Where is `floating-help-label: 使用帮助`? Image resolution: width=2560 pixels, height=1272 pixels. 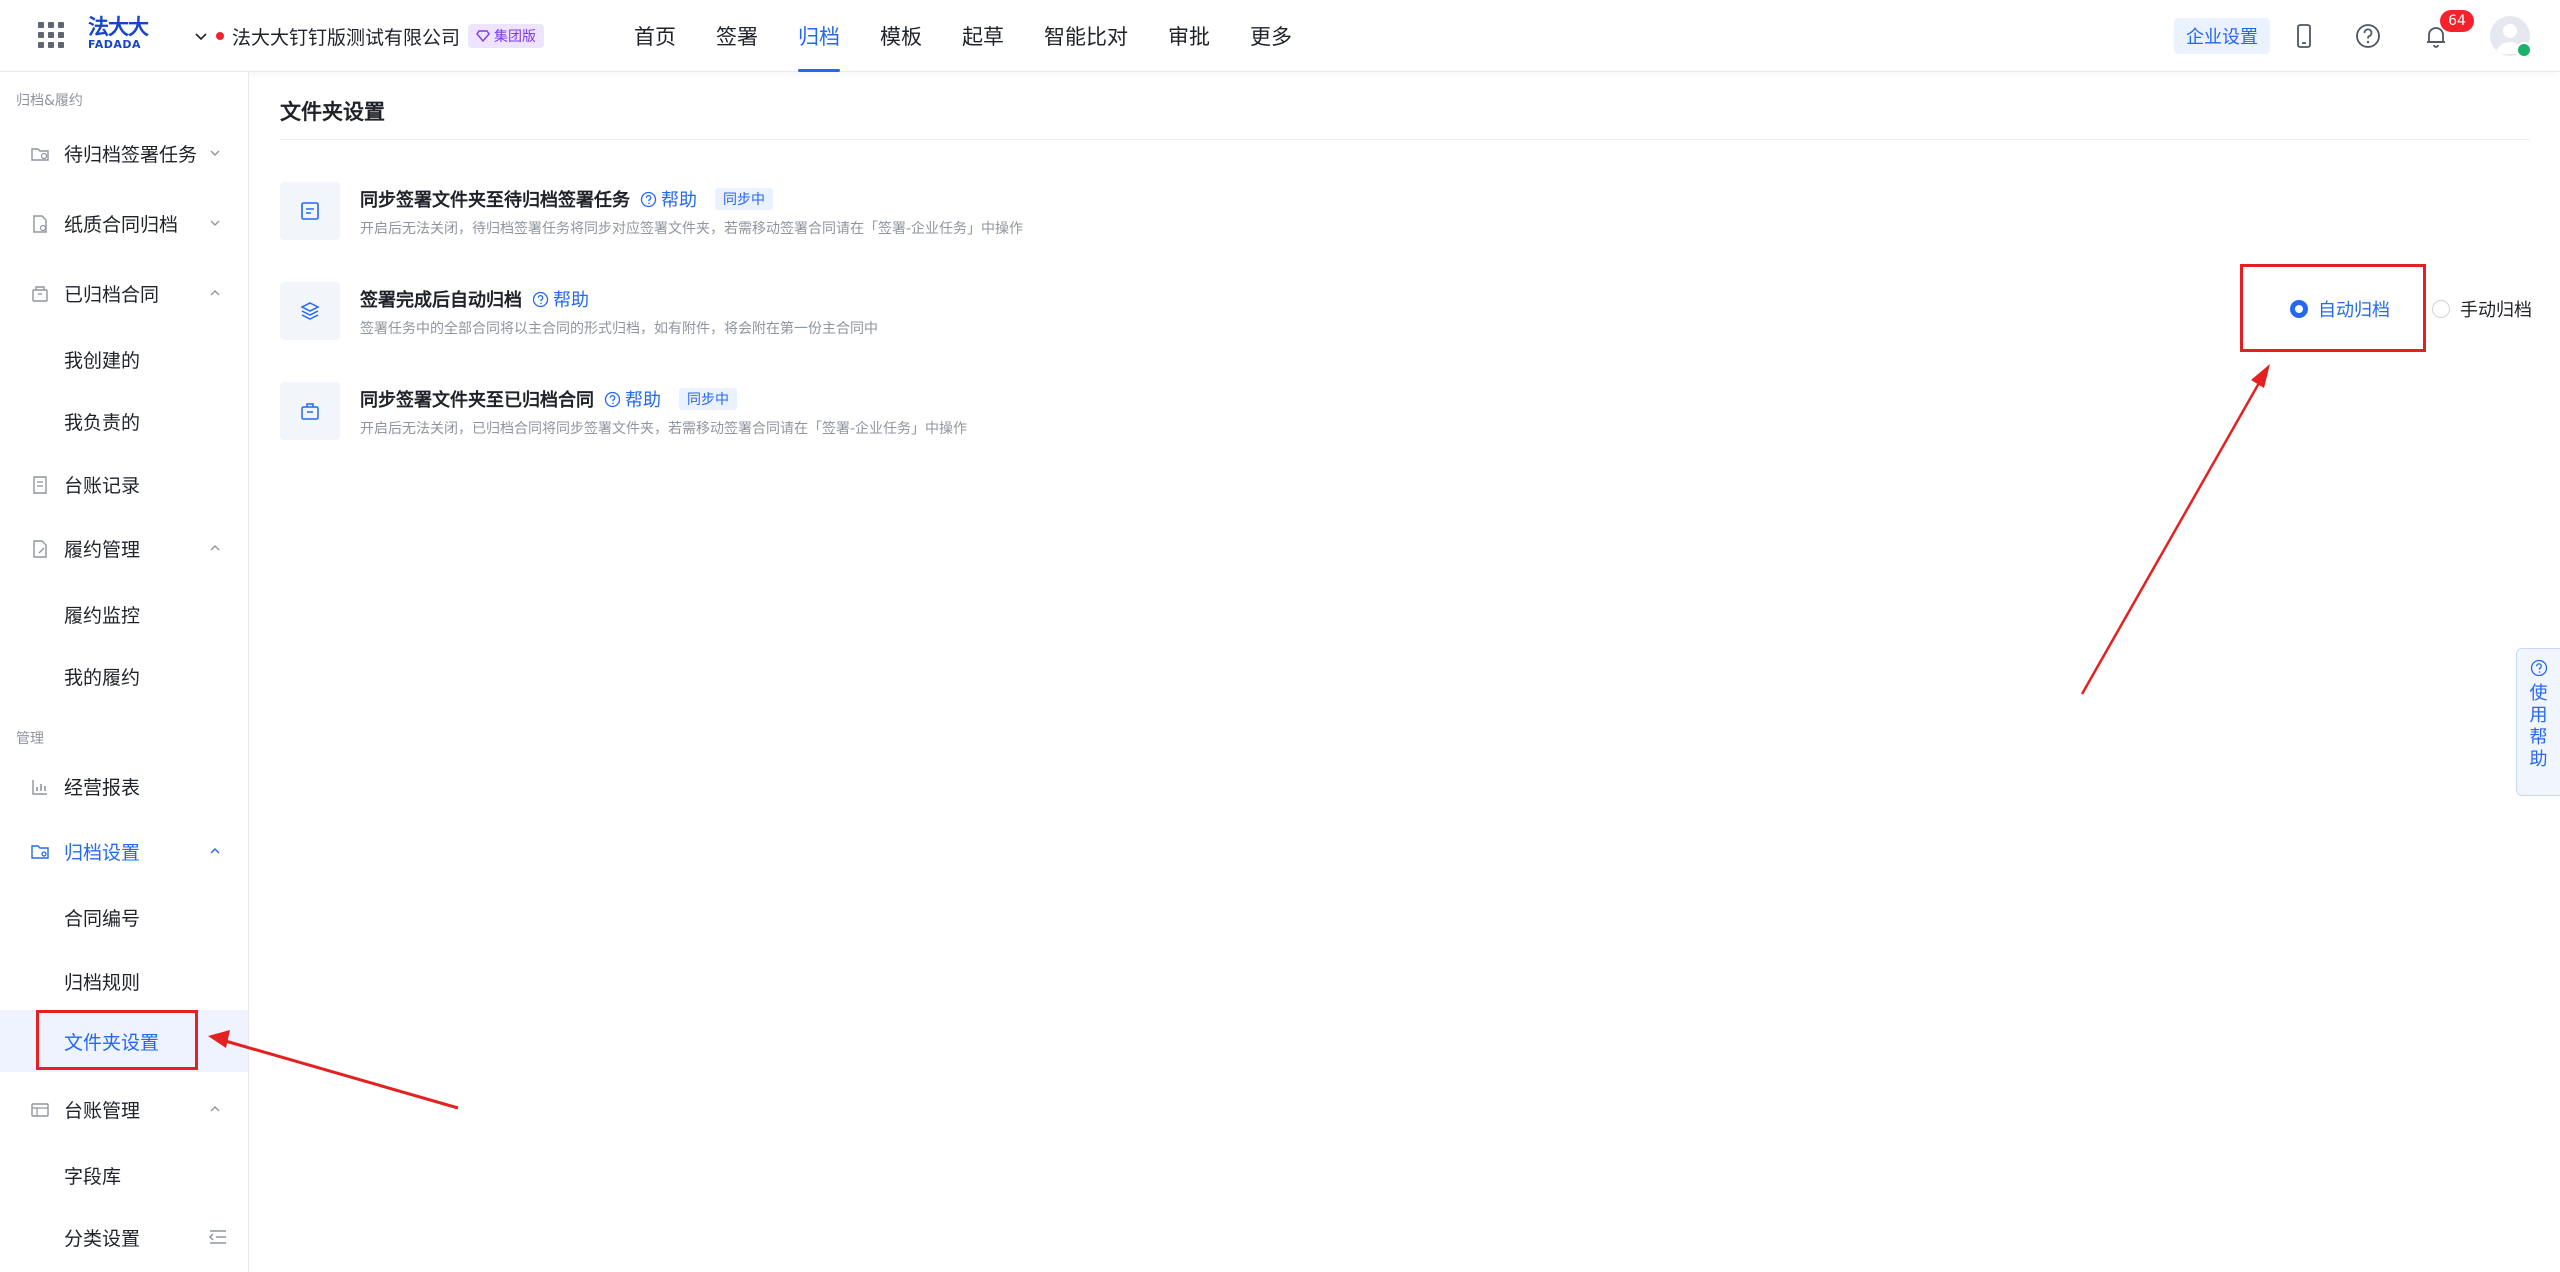
floating-help-label: 使用帮助 is located at coordinates (2538, 726).